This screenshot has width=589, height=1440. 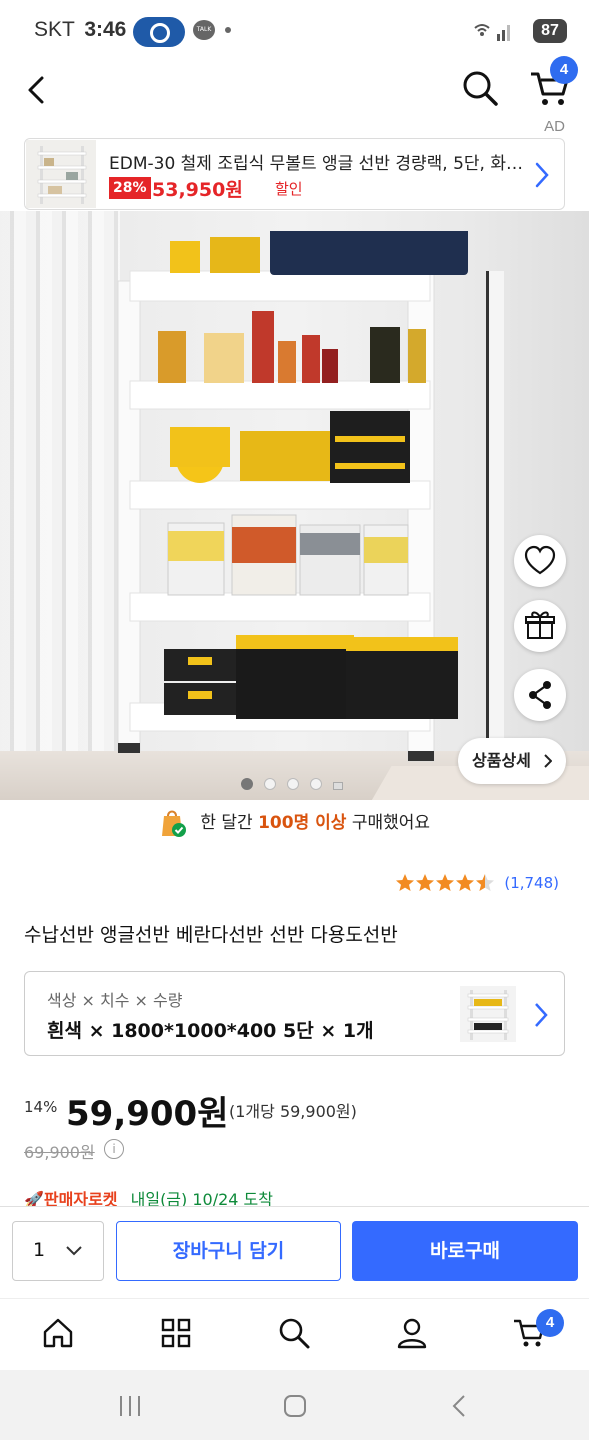 I want to click on share-button, so click(x=540, y=695).